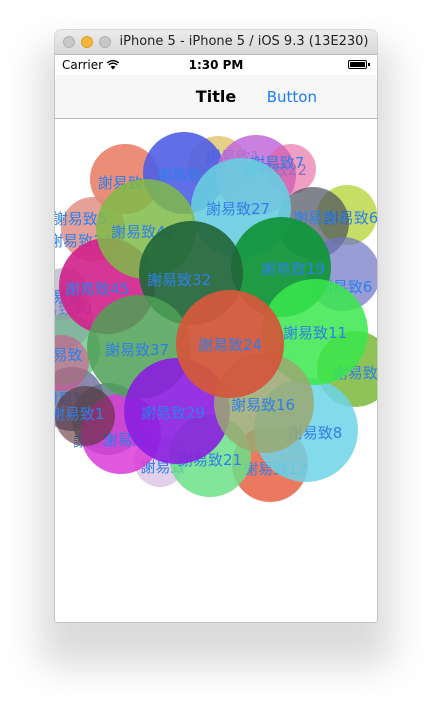 The width and height of the screenshot is (432, 702). I want to click on zoom-window-button, so click(105, 42).